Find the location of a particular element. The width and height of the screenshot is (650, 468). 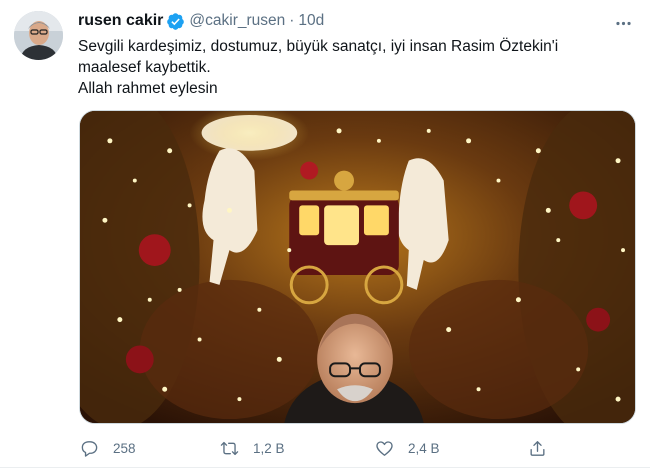

avatar-image is located at coordinates (38, 35).